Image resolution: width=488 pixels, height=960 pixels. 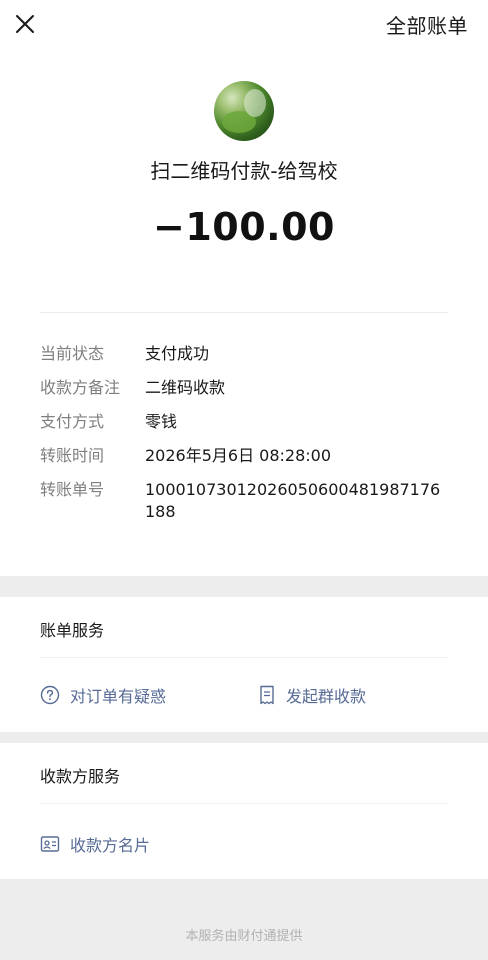 I want to click on detail-value: 支付成功, so click(x=177, y=353).